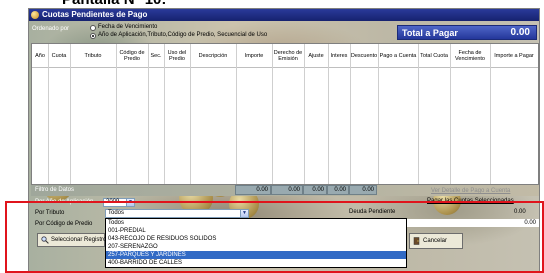 Image resolution: width=544 pixels, height=273 pixels. What do you see at coordinates (132, 56) in the screenshot?
I see `column-header-codigo-predio: Código de Predio` at bounding box center [132, 56].